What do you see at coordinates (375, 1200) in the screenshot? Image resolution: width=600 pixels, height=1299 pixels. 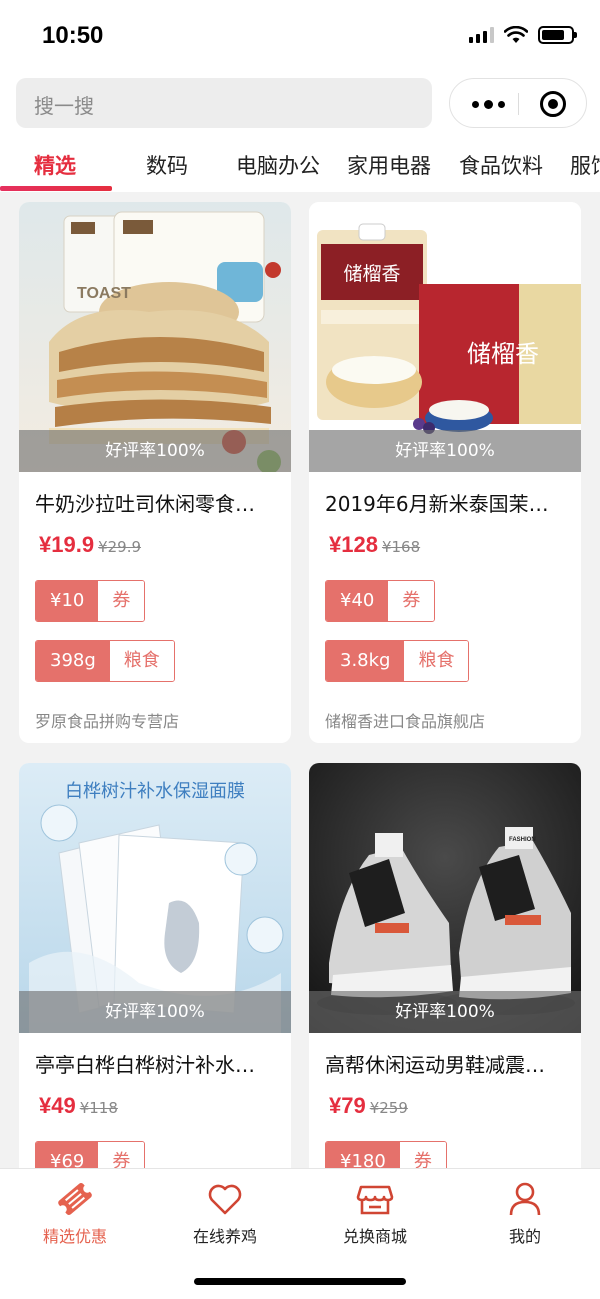 I see `store-icon` at bounding box center [375, 1200].